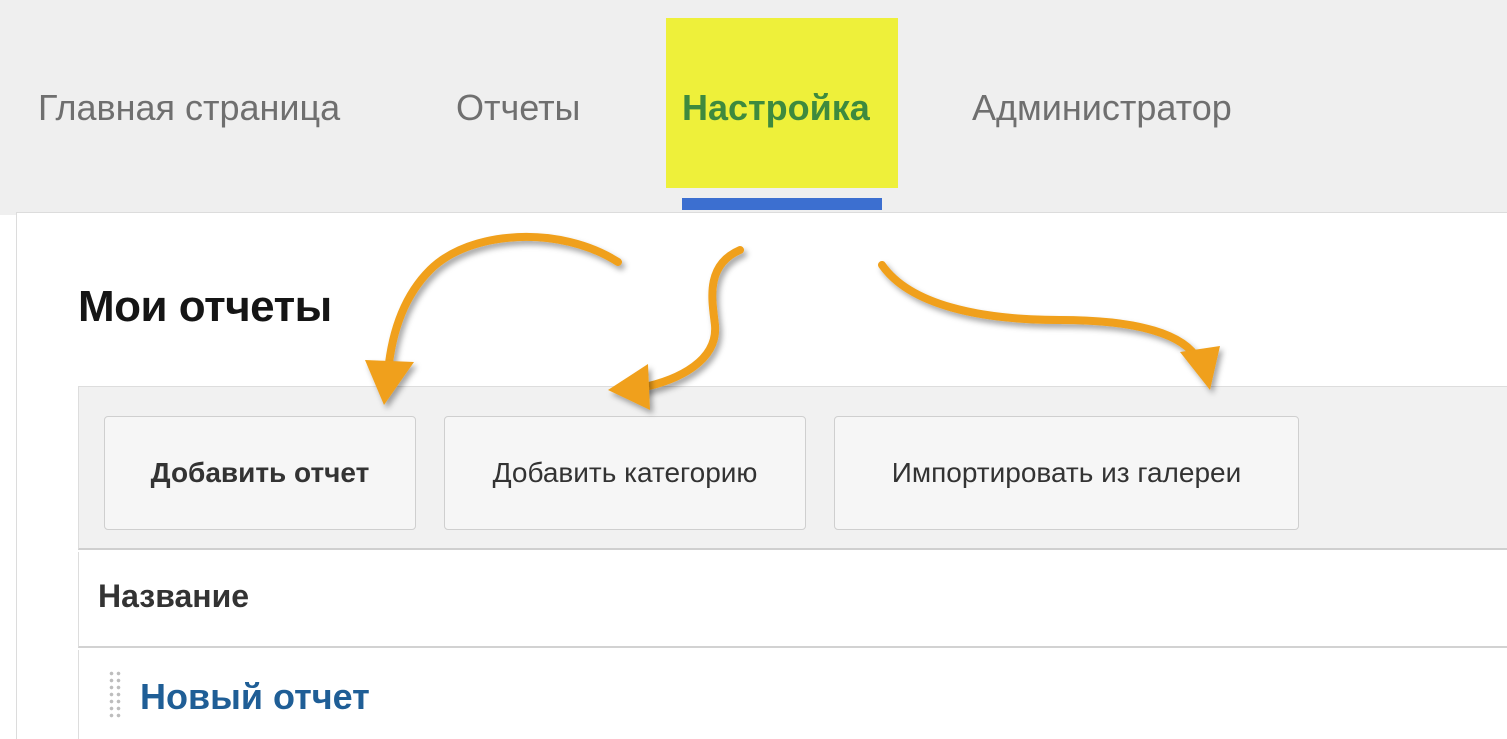 The height and width of the screenshot is (739, 1507). What do you see at coordinates (255, 697) in the screenshot?
I see `report-link: Новый отчет` at bounding box center [255, 697].